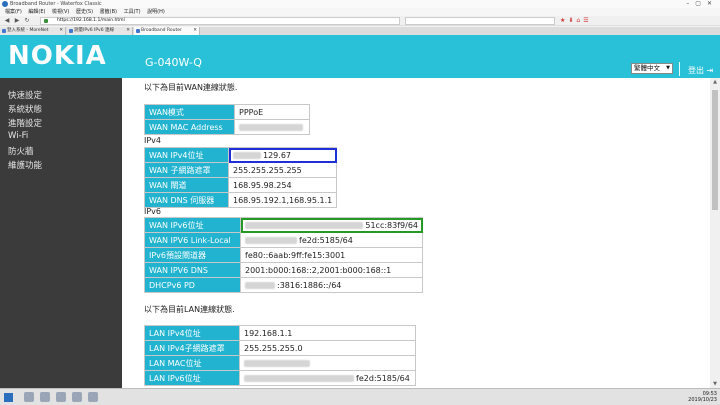 The height and width of the screenshot is (405, 720). I want to click on lan-mac-value, so click(327, 363).